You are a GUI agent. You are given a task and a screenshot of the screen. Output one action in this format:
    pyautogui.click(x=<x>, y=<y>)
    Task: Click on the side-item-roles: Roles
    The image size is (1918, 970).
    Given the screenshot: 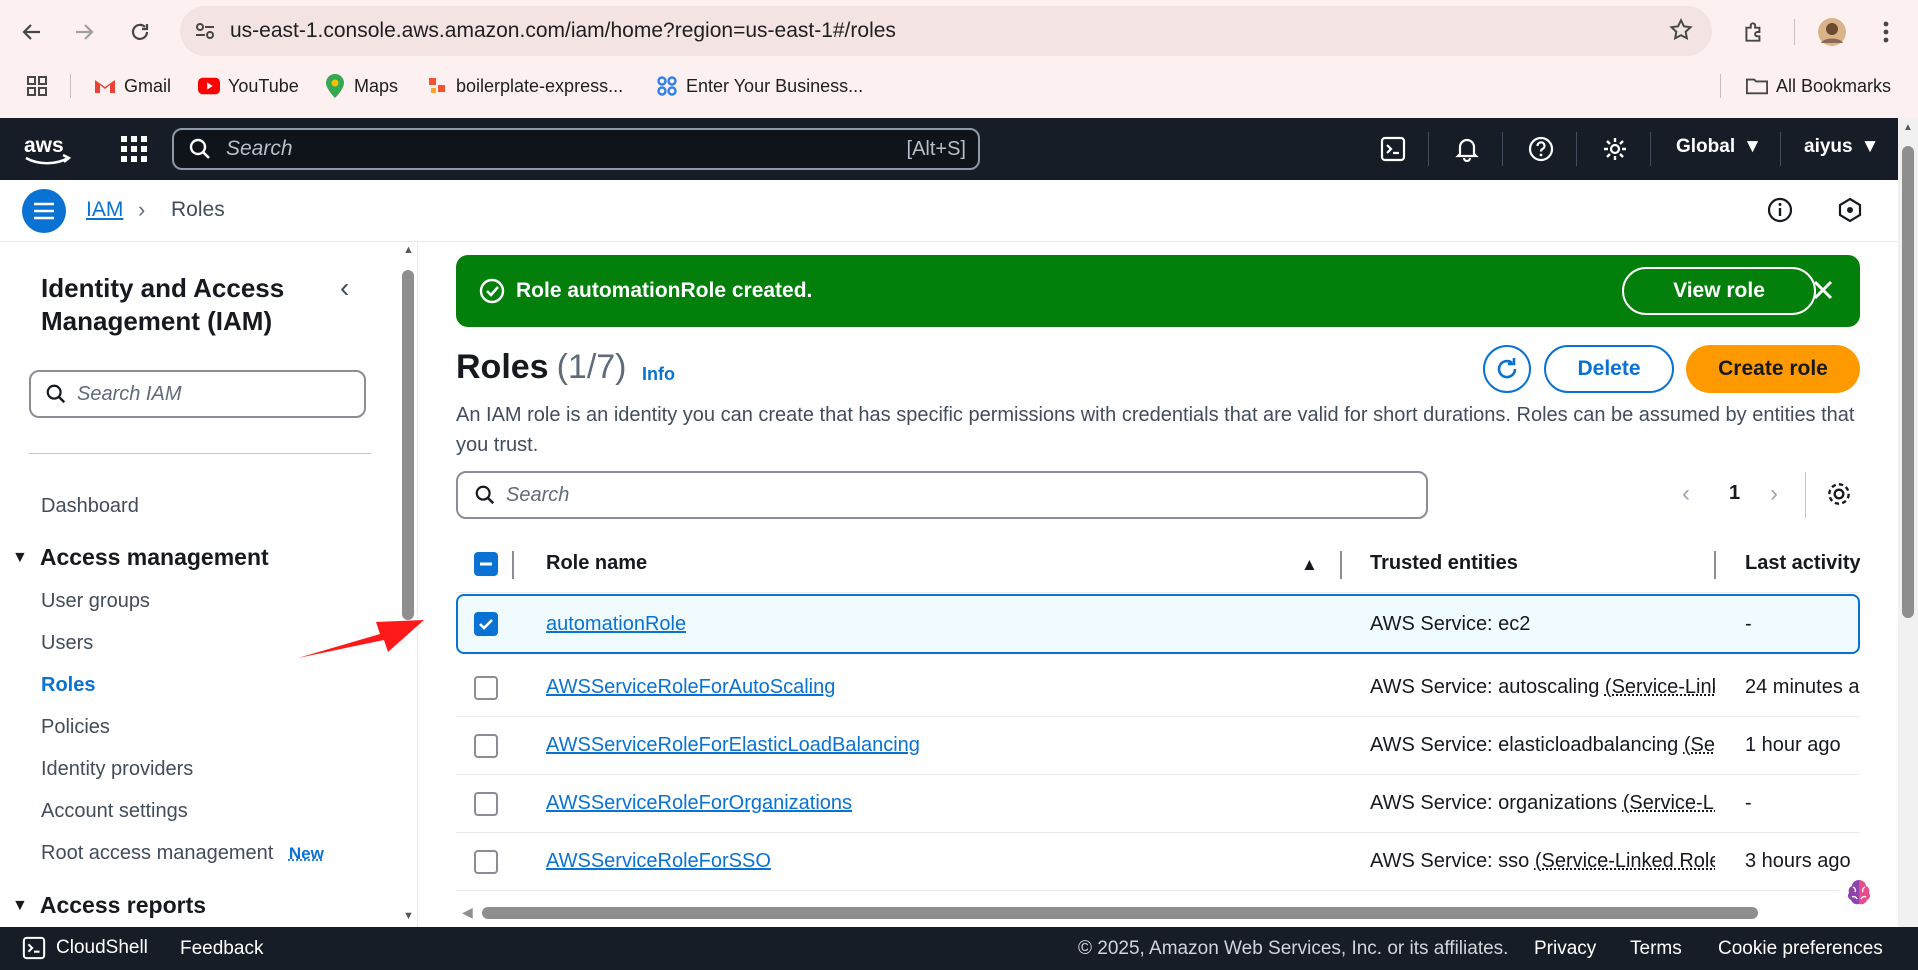 What is the action you would take?
    pyautogui.click(x=68, y=685)
    